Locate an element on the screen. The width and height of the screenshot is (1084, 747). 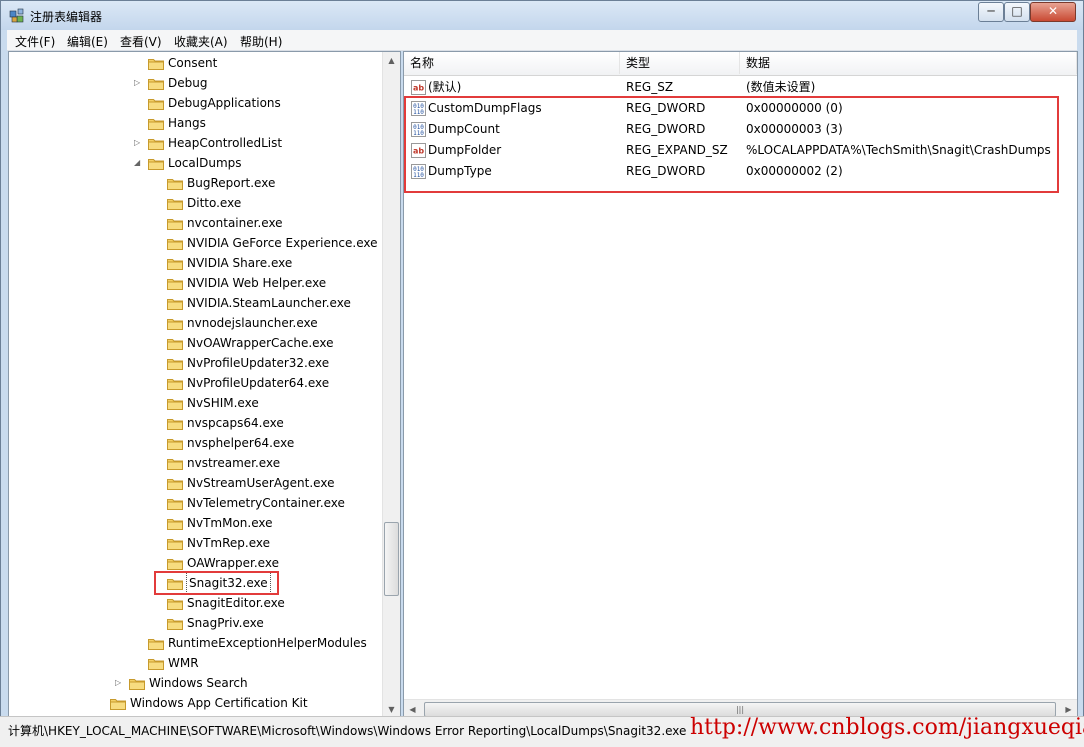
tree-scroll-thumb is located at coordinates (391, 559).